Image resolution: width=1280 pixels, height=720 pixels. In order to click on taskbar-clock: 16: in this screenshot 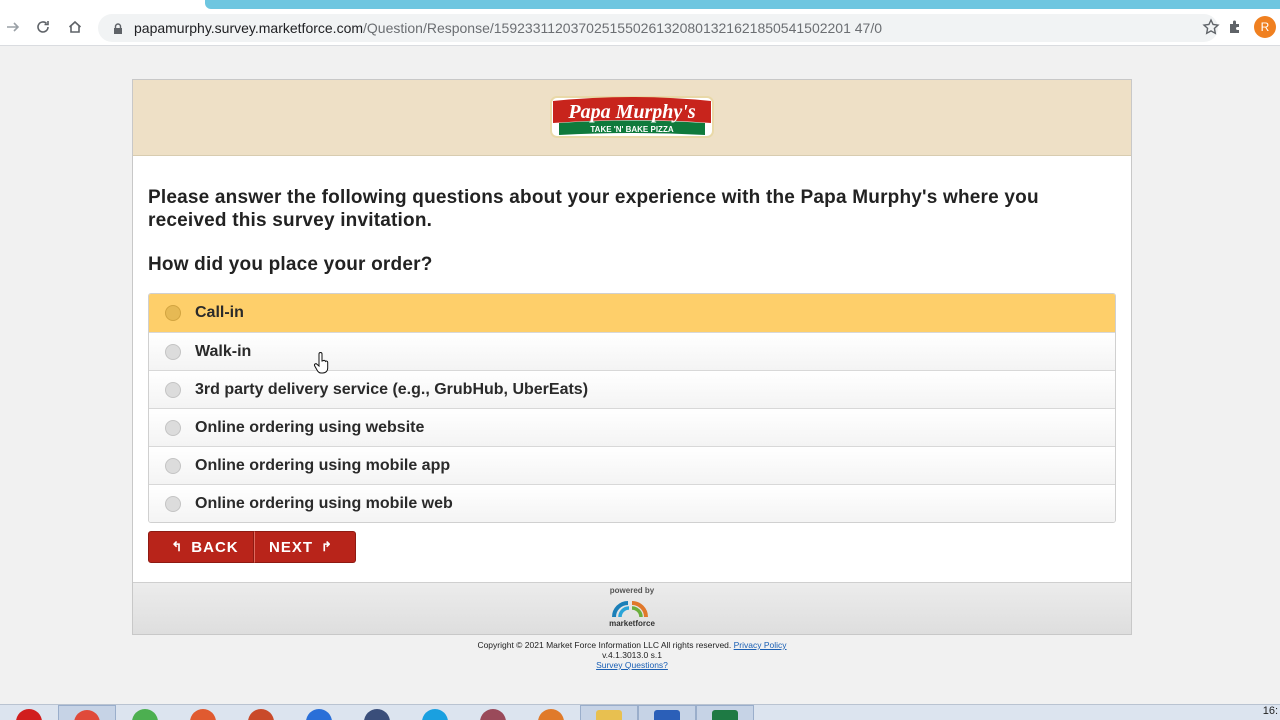, I will do `click(1270, 711)`.